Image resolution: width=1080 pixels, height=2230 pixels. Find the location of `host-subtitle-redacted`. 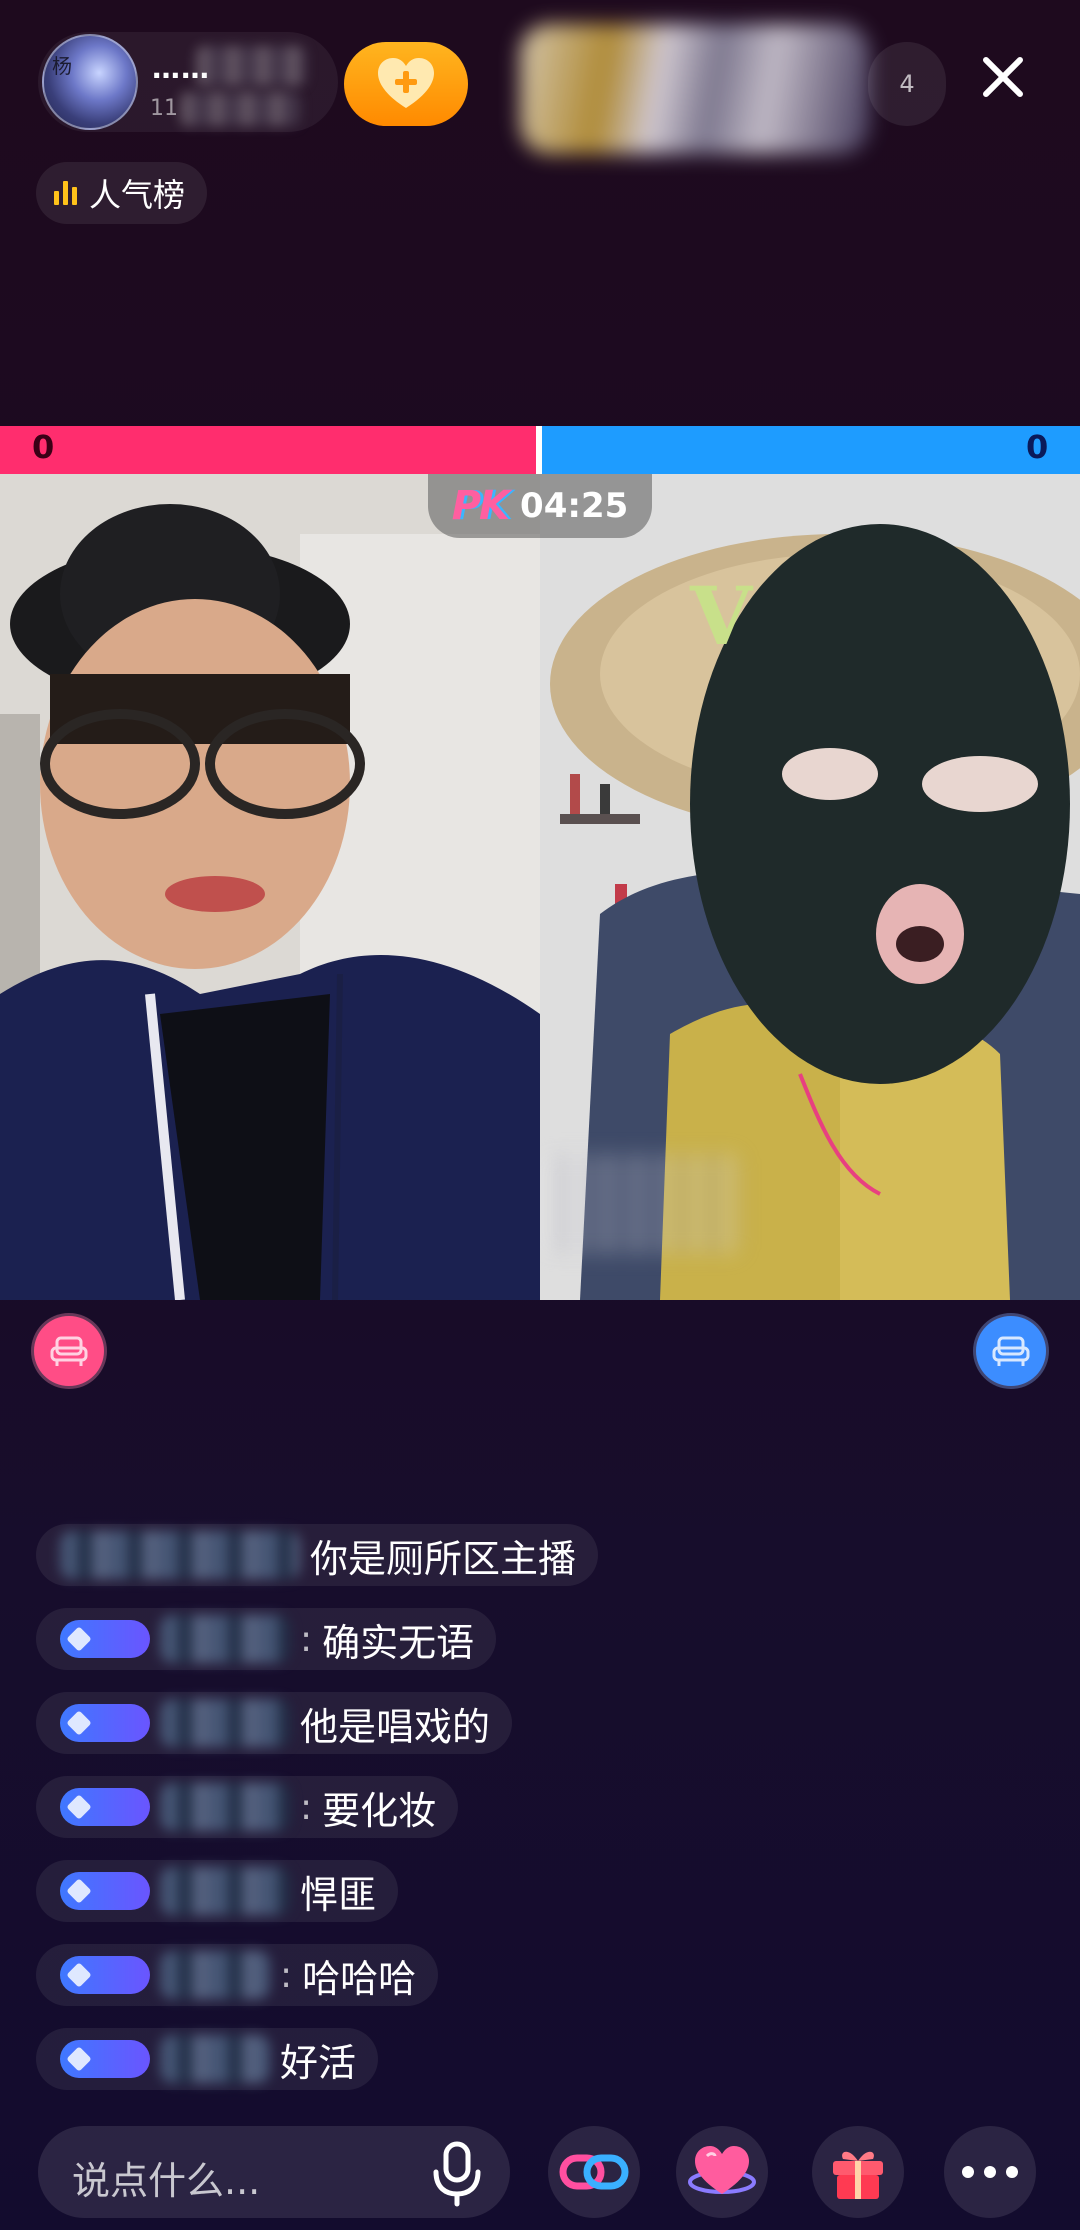

host-subtitle-redacted is located at coordinates (240, 109).